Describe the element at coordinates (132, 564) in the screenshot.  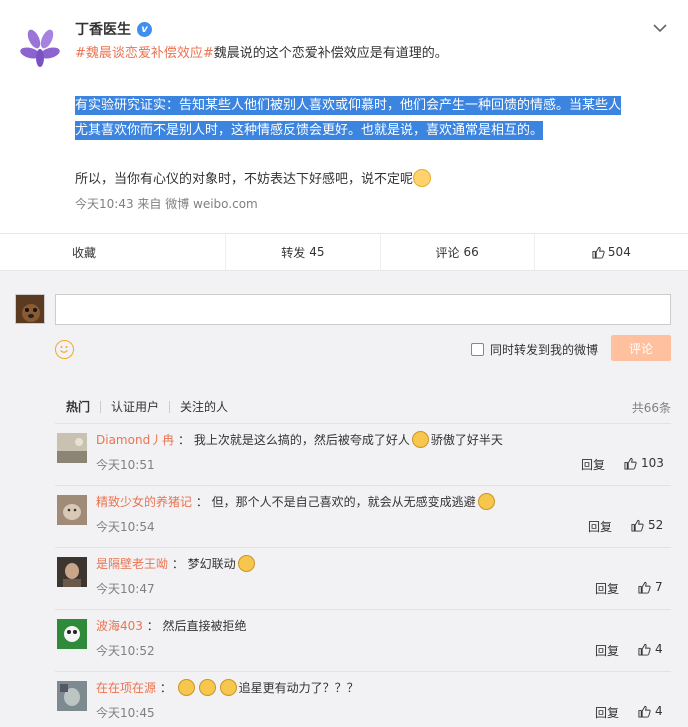
I see `commenter-name: 是隔壁老王呦` at that location.